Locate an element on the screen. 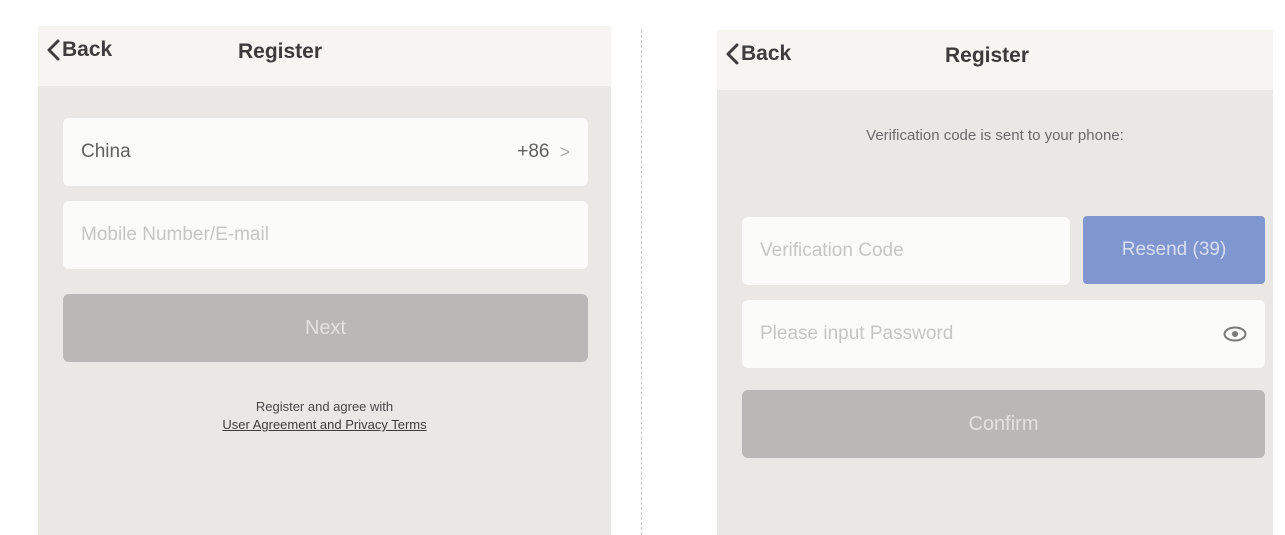  code-input-row is located at coordinates (906, 251).